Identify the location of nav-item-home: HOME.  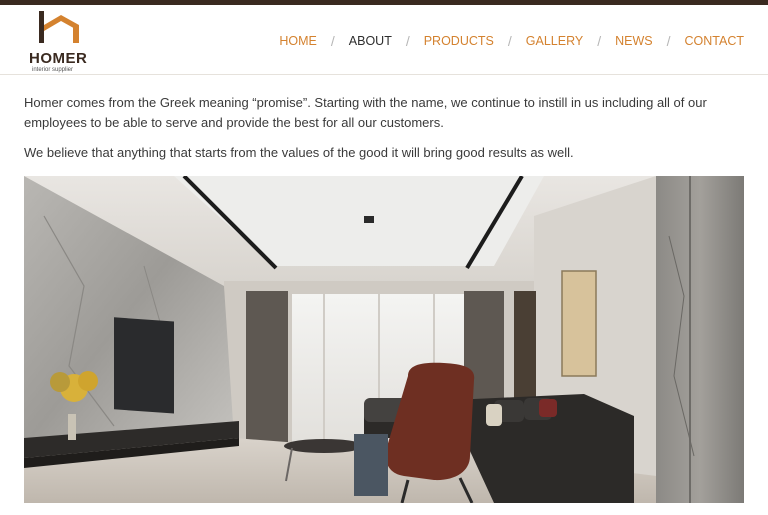
(298, 41).